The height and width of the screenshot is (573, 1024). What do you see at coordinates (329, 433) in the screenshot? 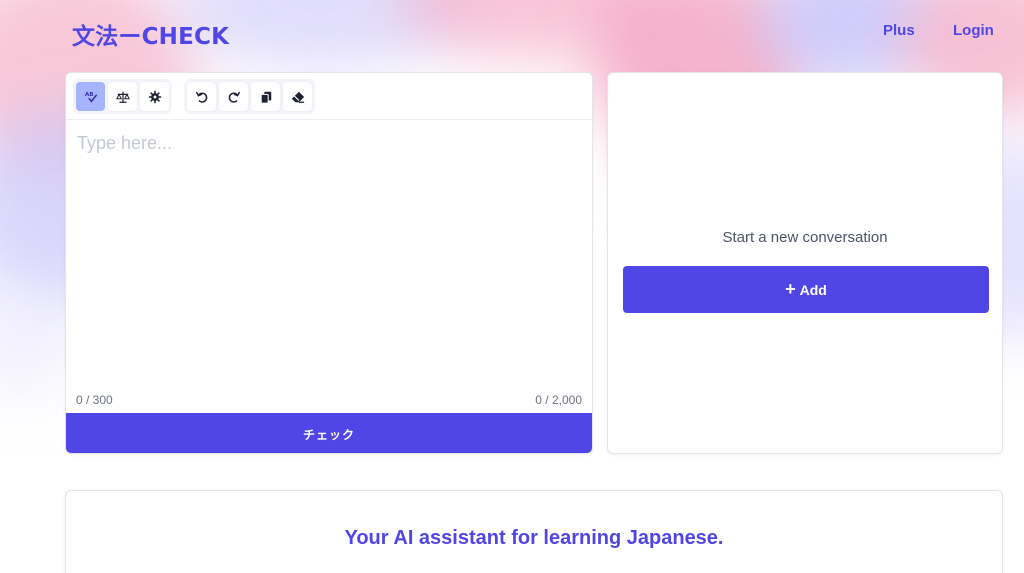
I see `check-button: チェック` at bounding box center [329, 433].